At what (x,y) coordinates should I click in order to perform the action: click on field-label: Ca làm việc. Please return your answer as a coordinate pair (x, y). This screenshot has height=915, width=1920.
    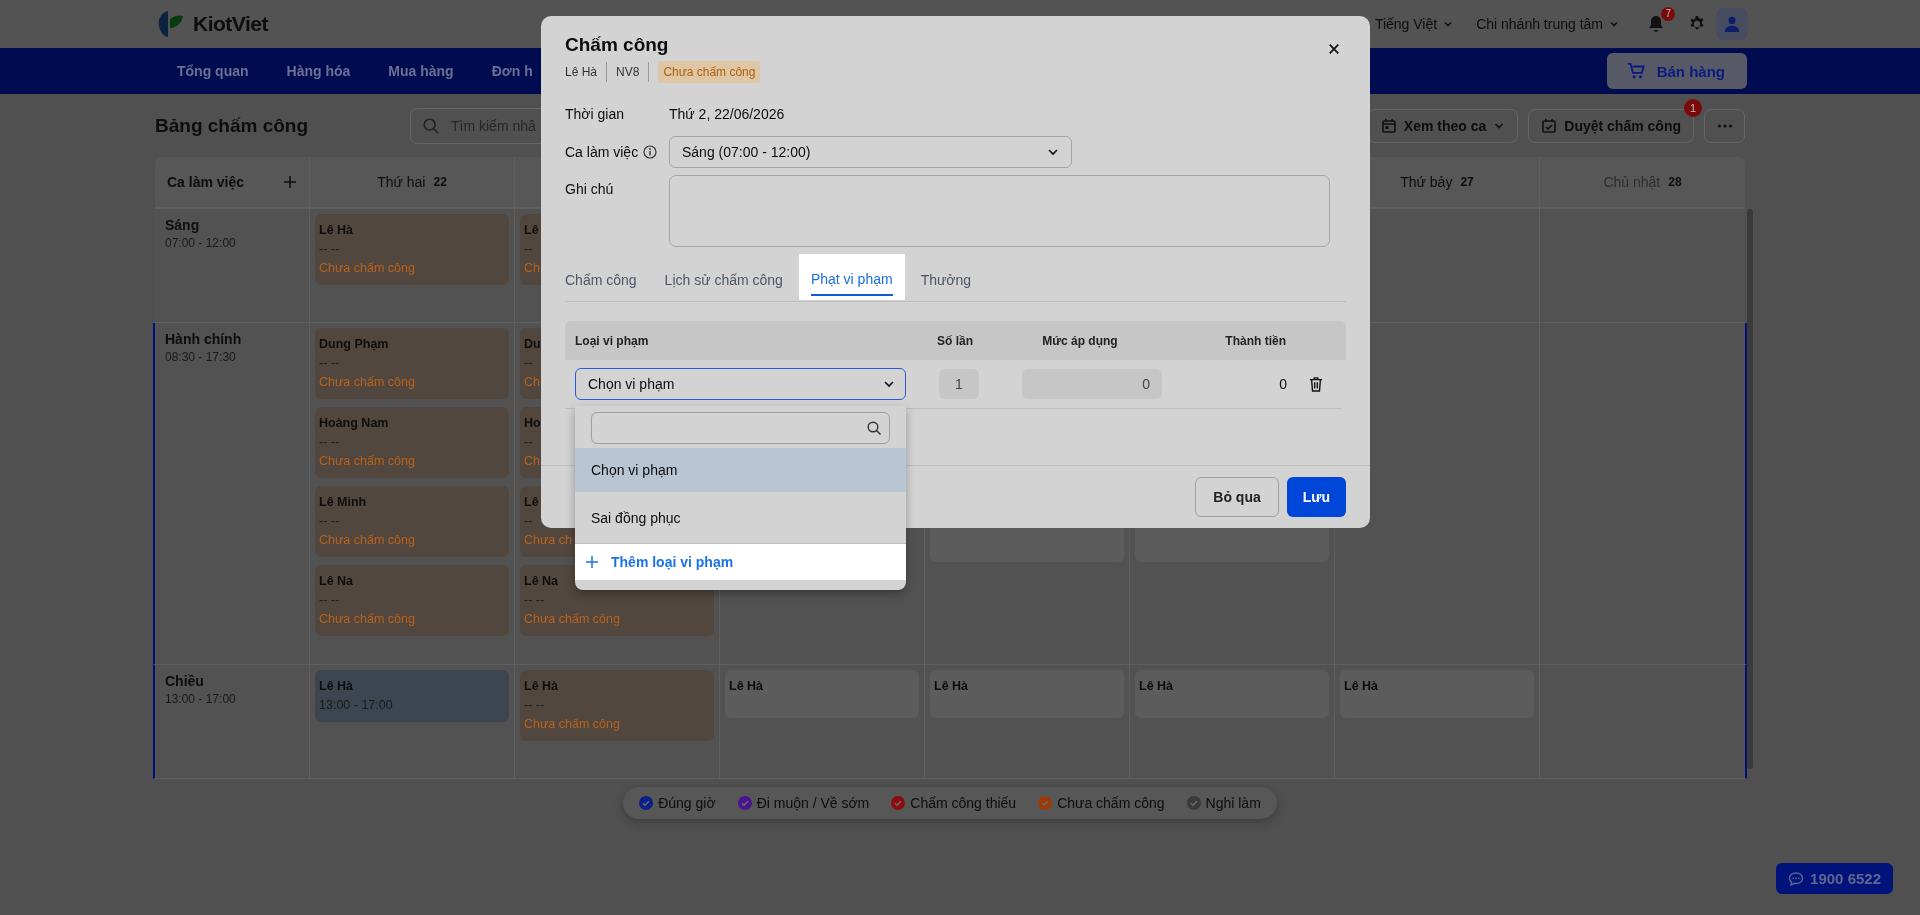
    Looking at the image, I should click on (602, 152).